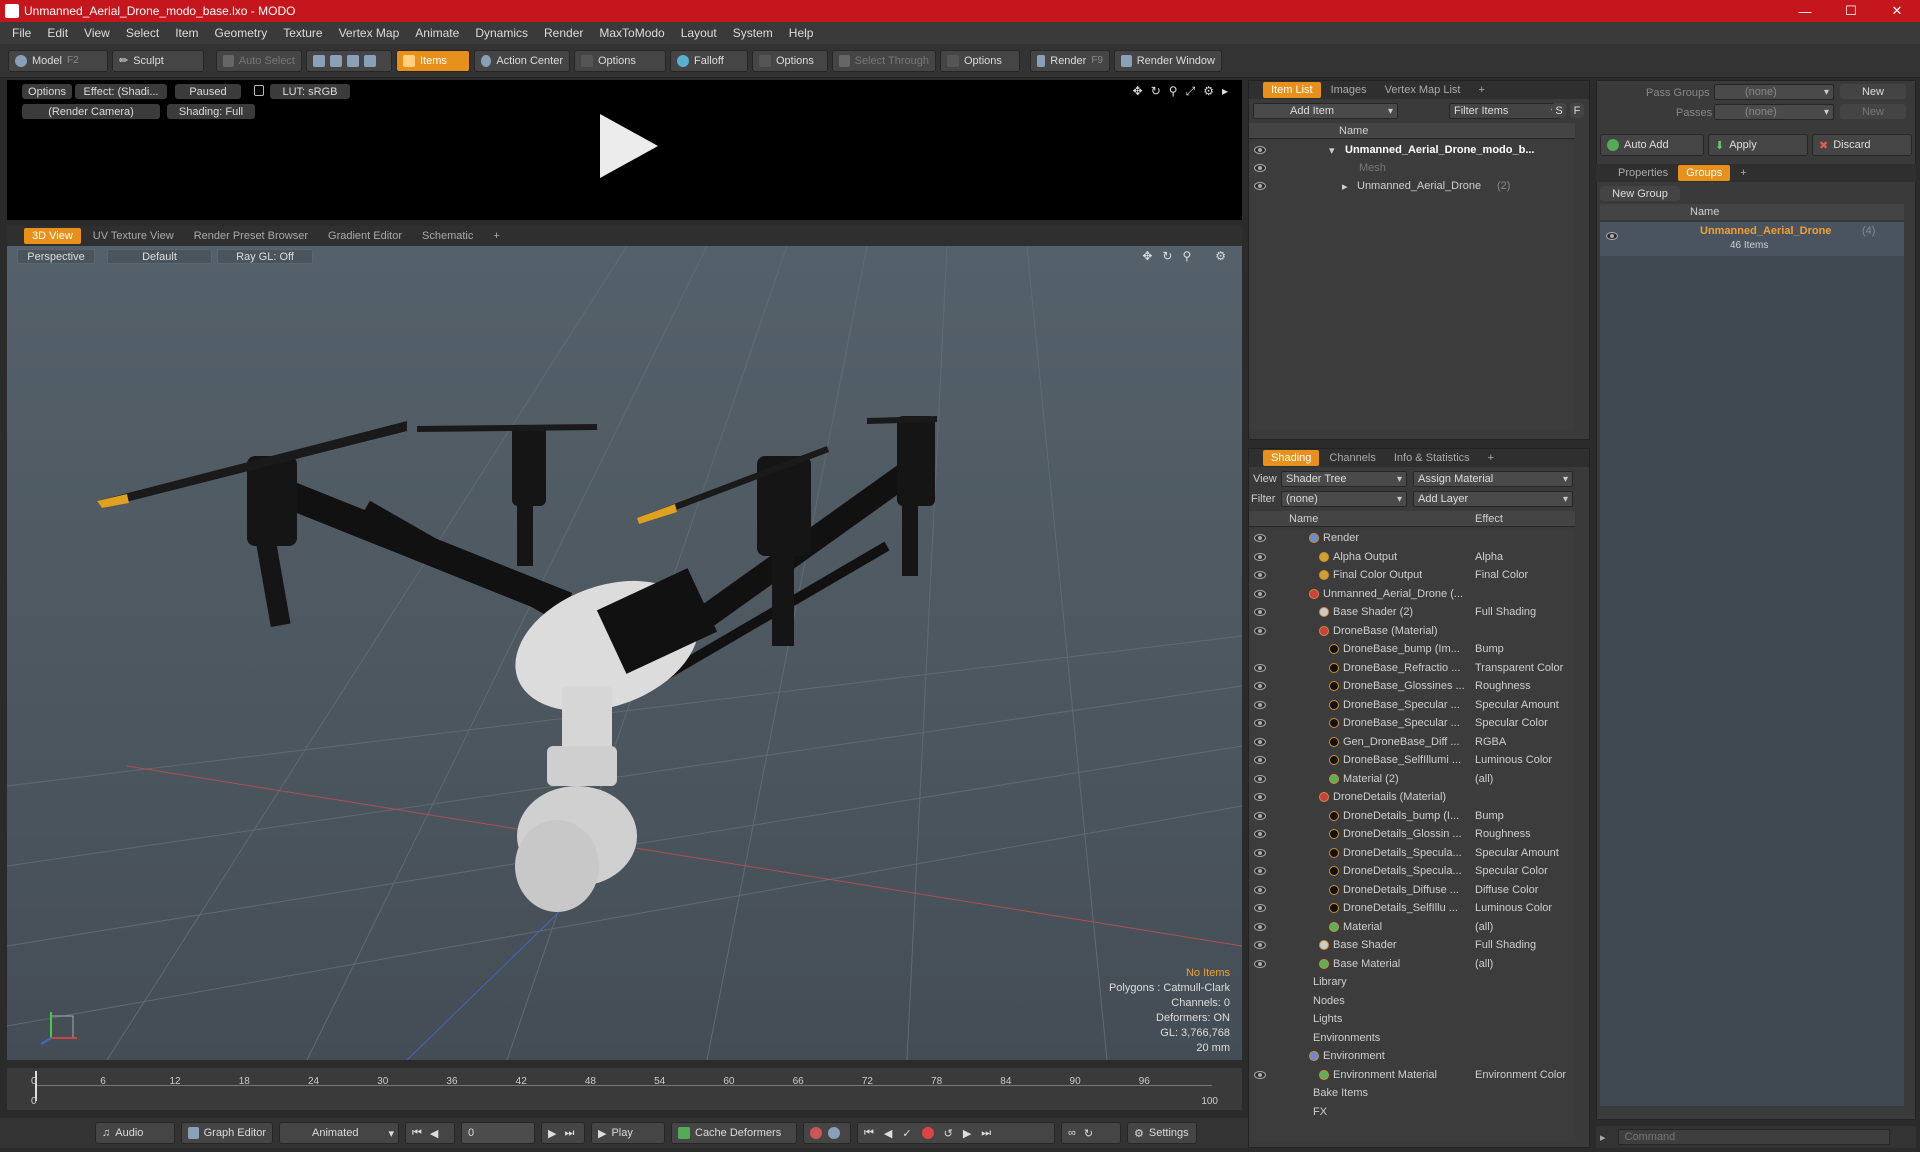 The image size is (1920, 1152). I want to click on render-window-button: Render Window, so click(1168, 60).